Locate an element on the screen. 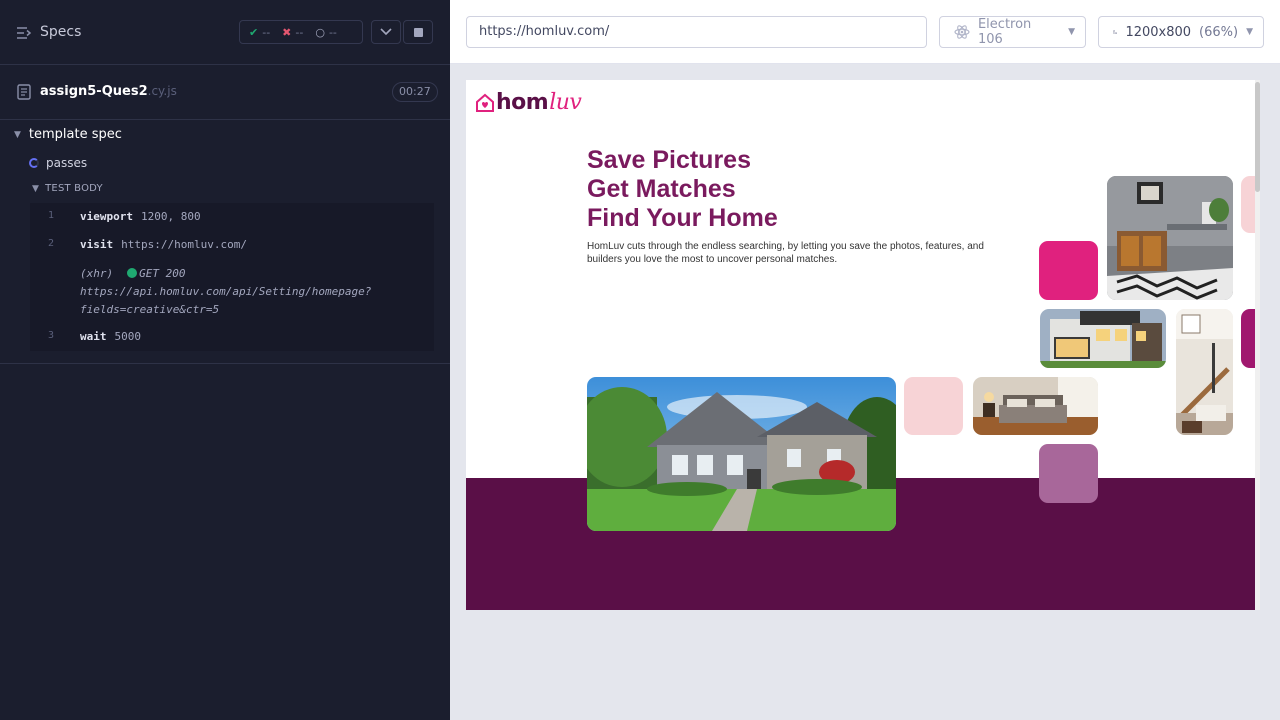  command-name: wait 5000 is located at coordinates (110, 336).